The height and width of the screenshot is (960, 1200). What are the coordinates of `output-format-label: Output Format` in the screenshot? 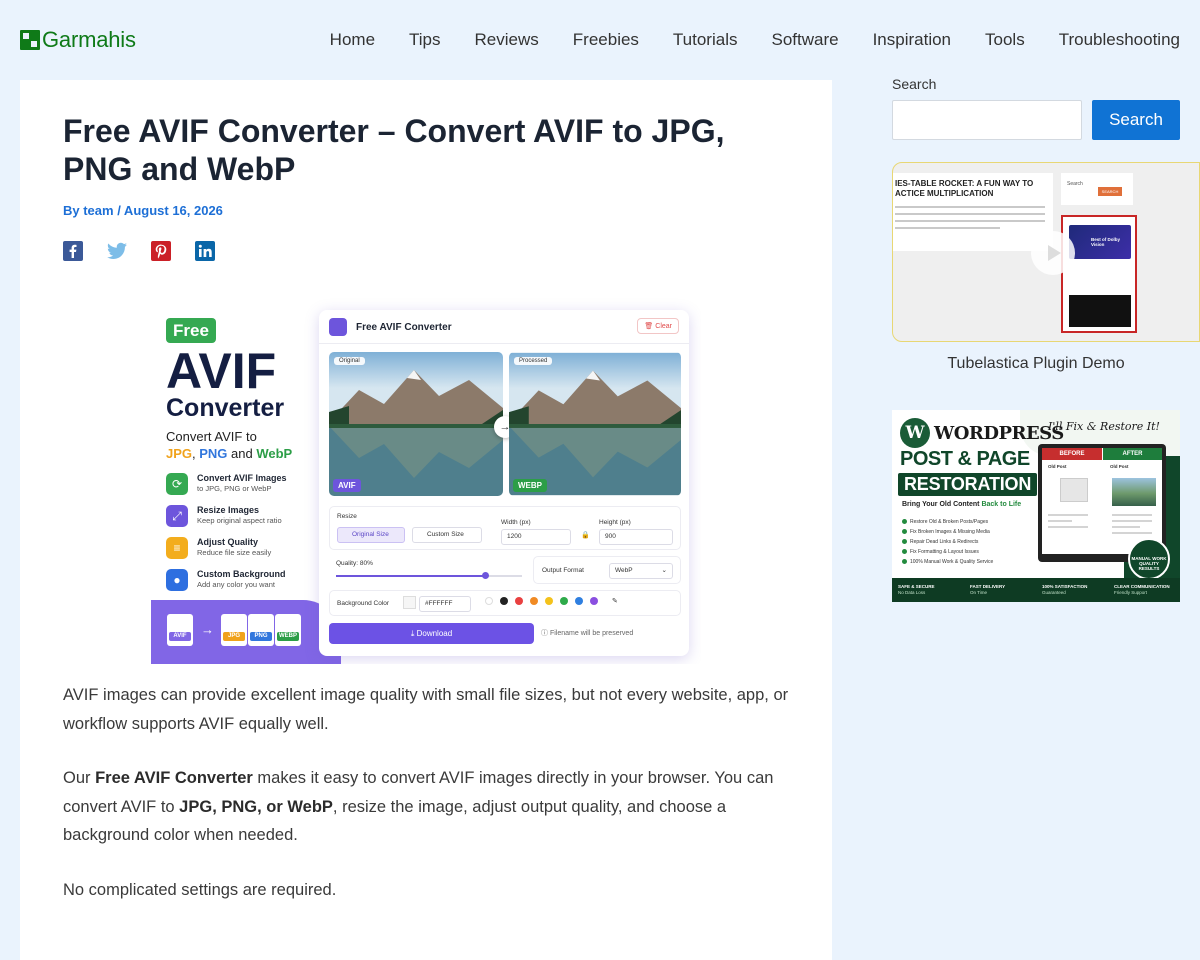 It's located at (563, 570).